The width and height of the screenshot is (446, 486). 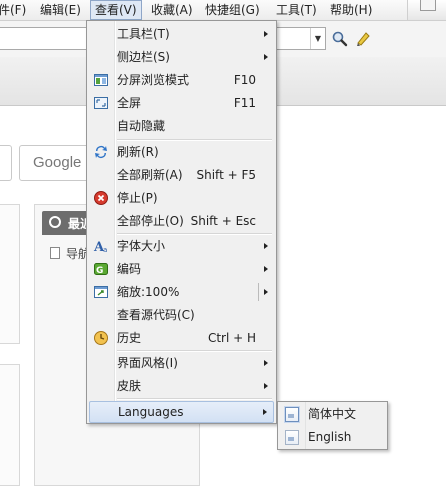 I want to click on menu-item-ui-style: 界面风格(I), so click(x=181, y=363).